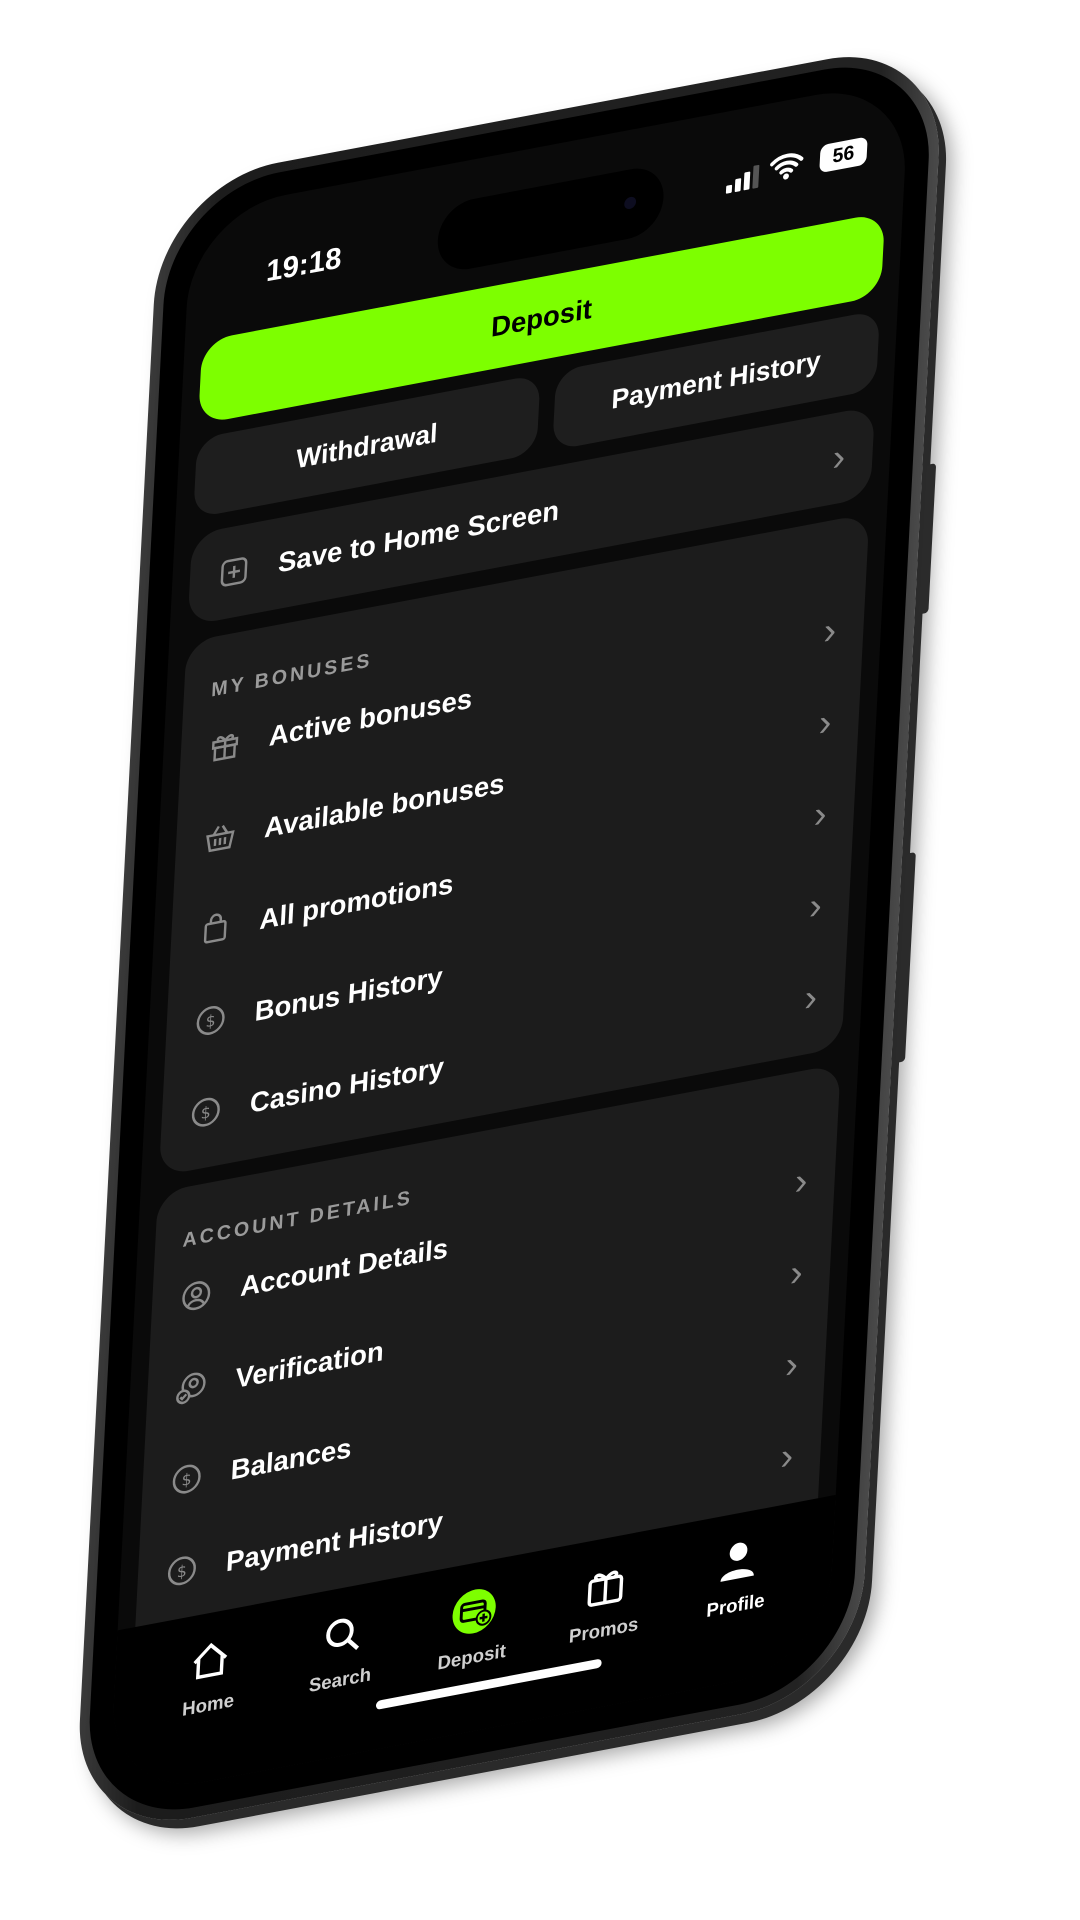 The height and width of the screenshot is (1920, 1080). What do you see at coordinates (603, 1631) in the screenshot?
I see `nav-label: Promos` at bounding box center [603, 1631].